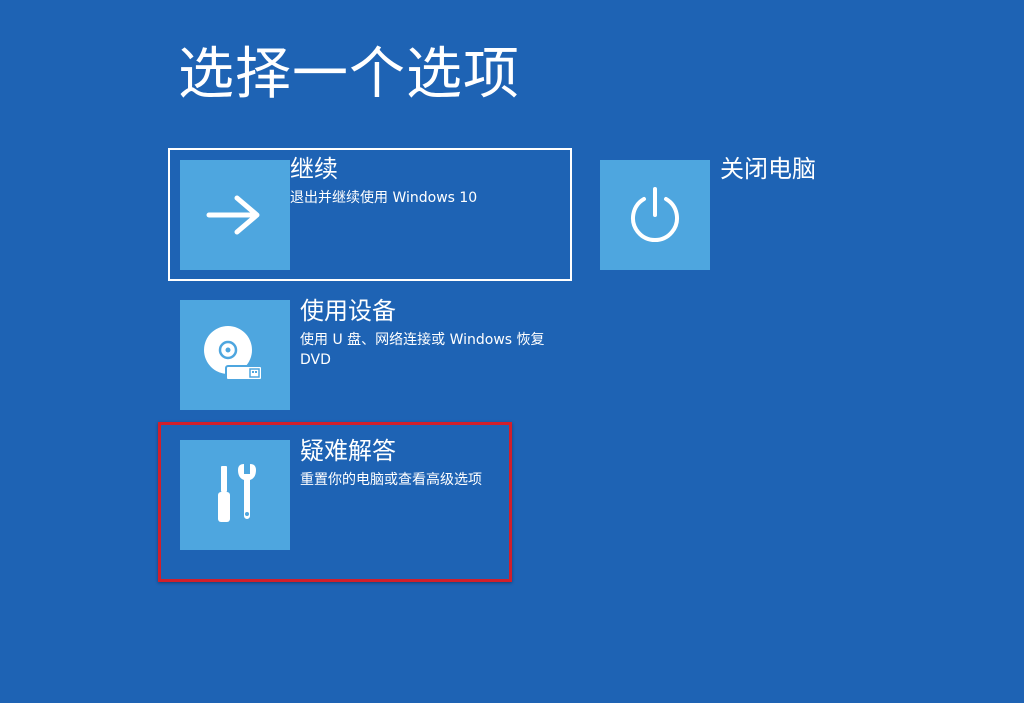  I want to click on tools-icon, so click(237, 493).